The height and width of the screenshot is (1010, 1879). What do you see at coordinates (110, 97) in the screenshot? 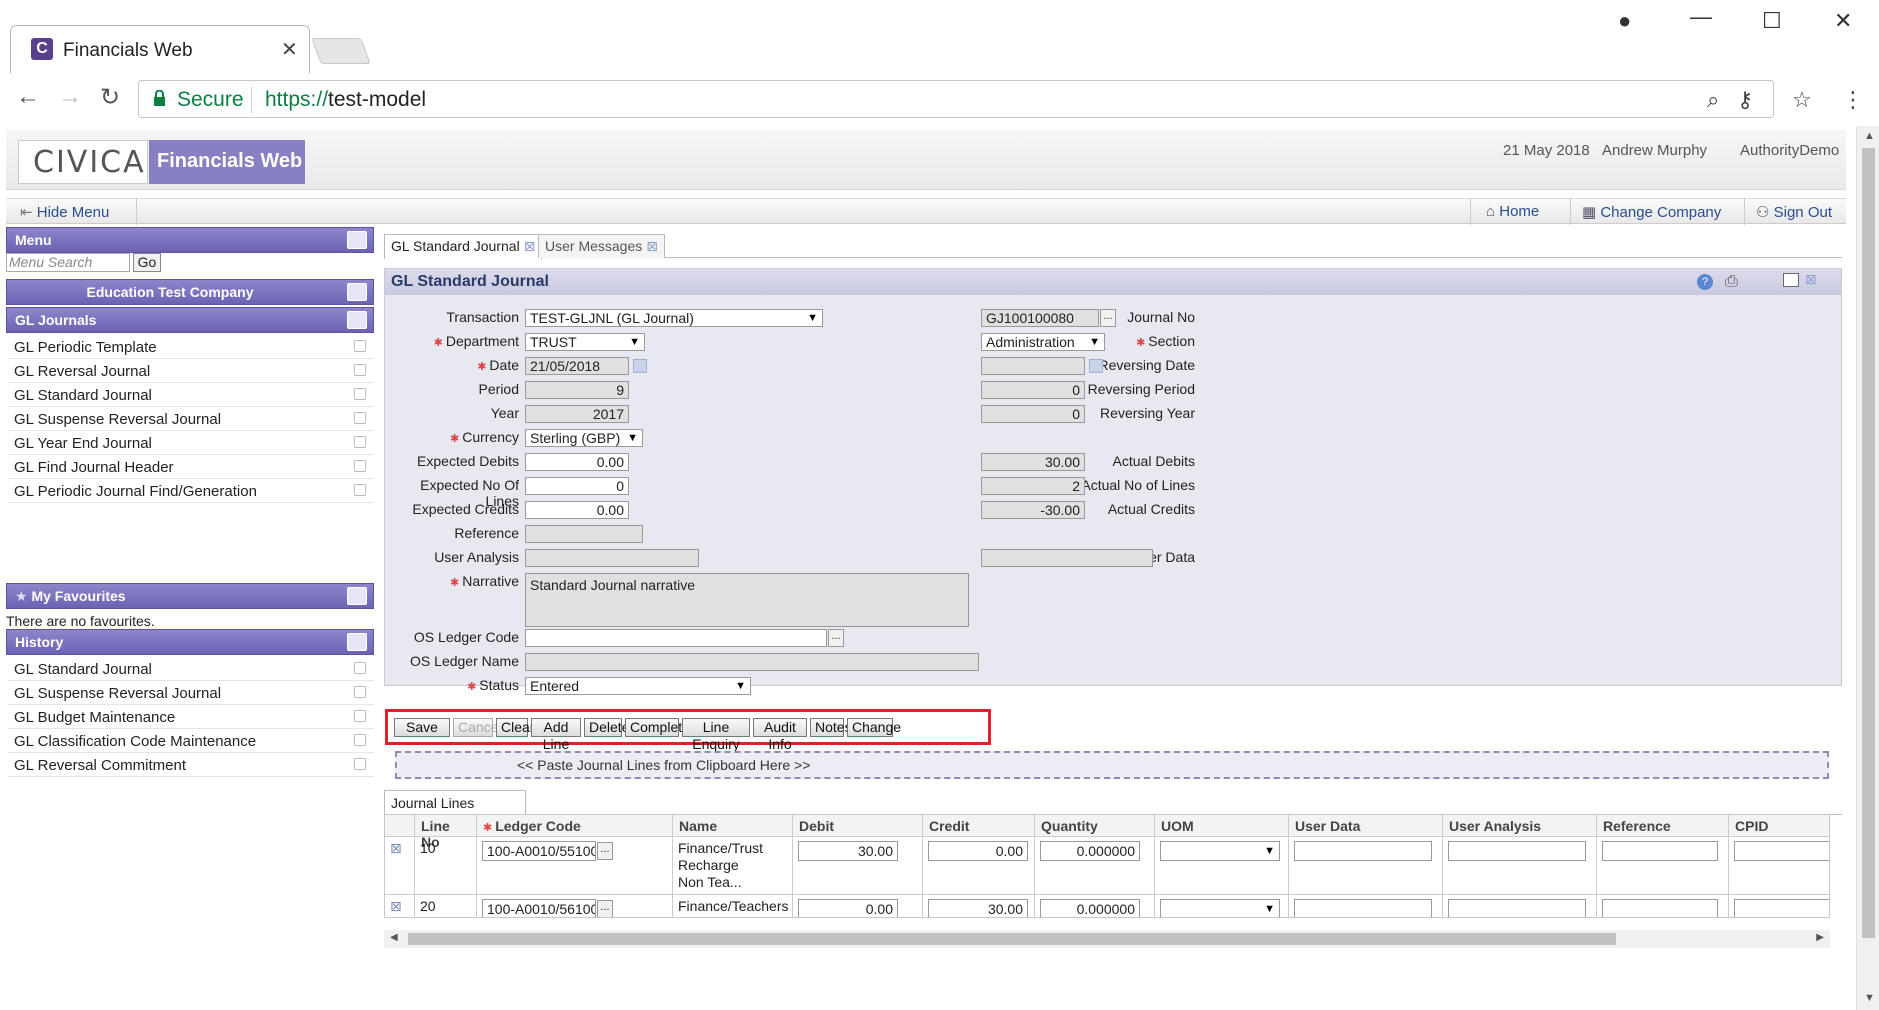
I see `reload-icon: ↻` at bounding box center [110, 97].